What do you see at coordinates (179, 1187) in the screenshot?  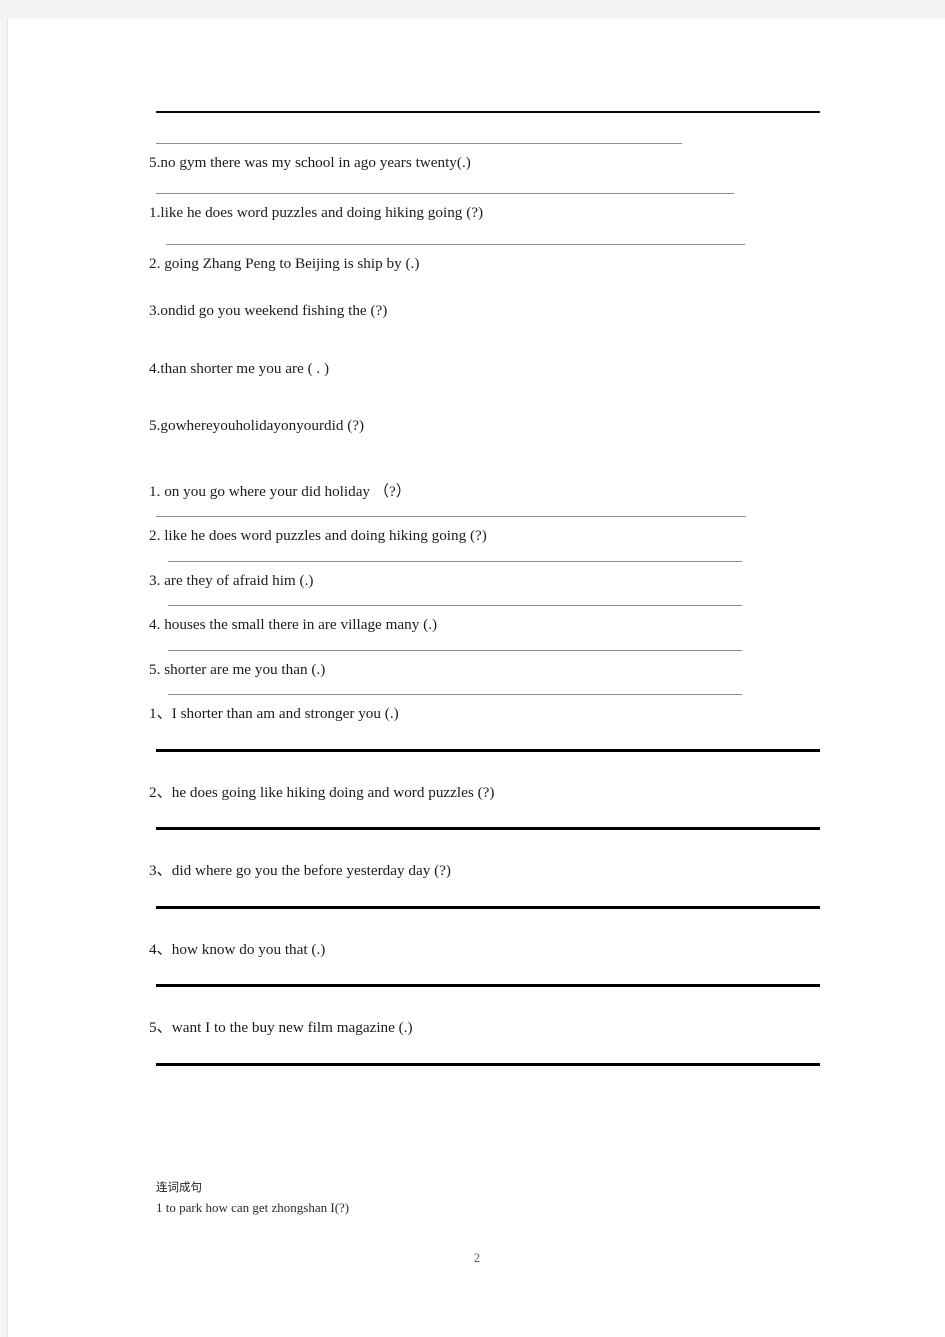 I see `footer-heading: 连词成句` at bounding box center [179, 1187].